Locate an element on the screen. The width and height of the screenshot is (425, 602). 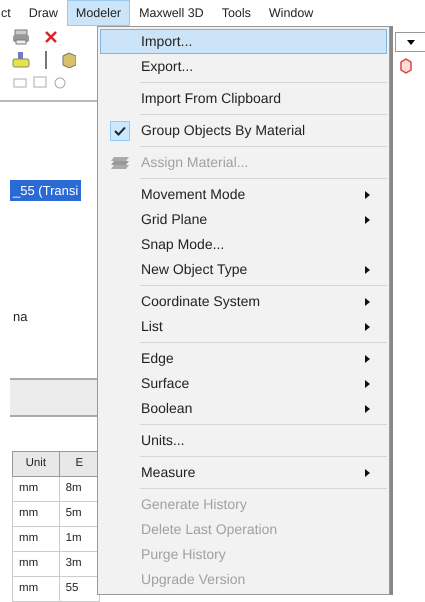
menu-item: New Object Type is located at coordinates (243, 269).